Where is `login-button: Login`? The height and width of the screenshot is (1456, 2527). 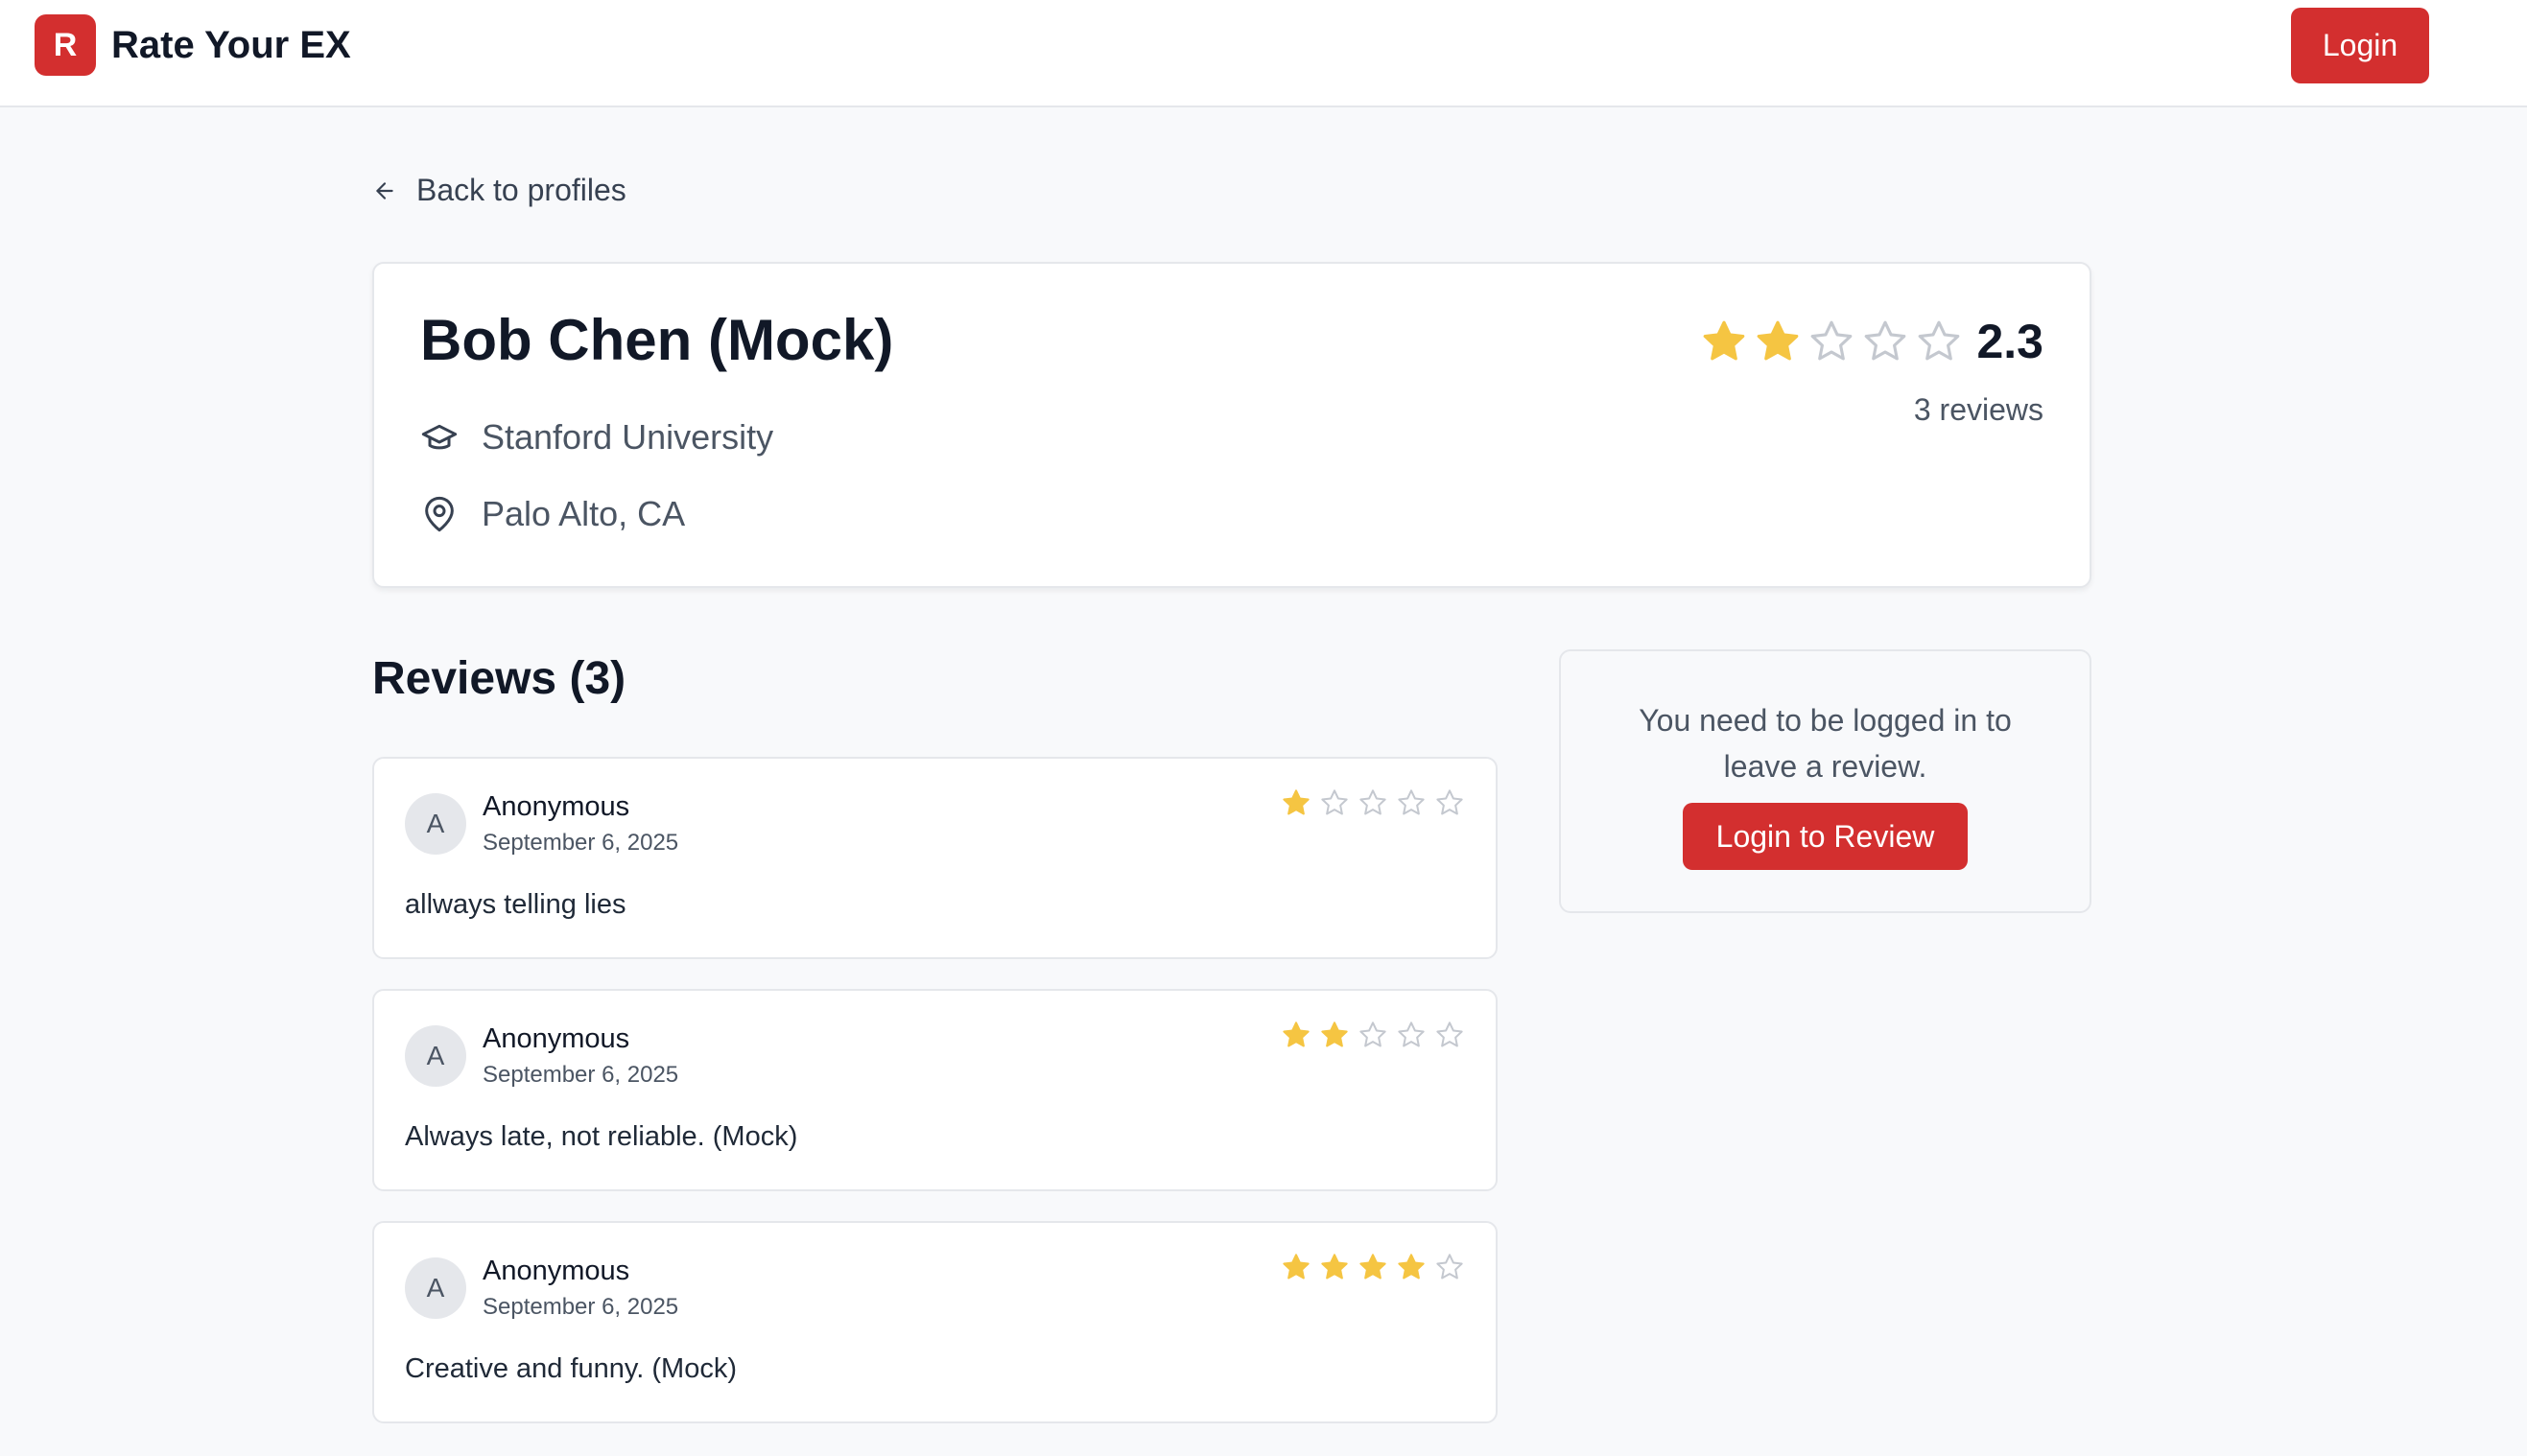 login-button: Login is located at coordinates (2360, 45).